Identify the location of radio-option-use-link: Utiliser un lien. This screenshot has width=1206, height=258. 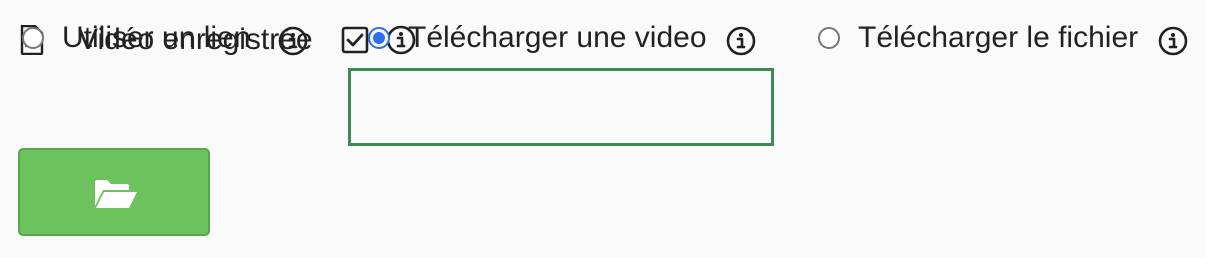
(170, 39).